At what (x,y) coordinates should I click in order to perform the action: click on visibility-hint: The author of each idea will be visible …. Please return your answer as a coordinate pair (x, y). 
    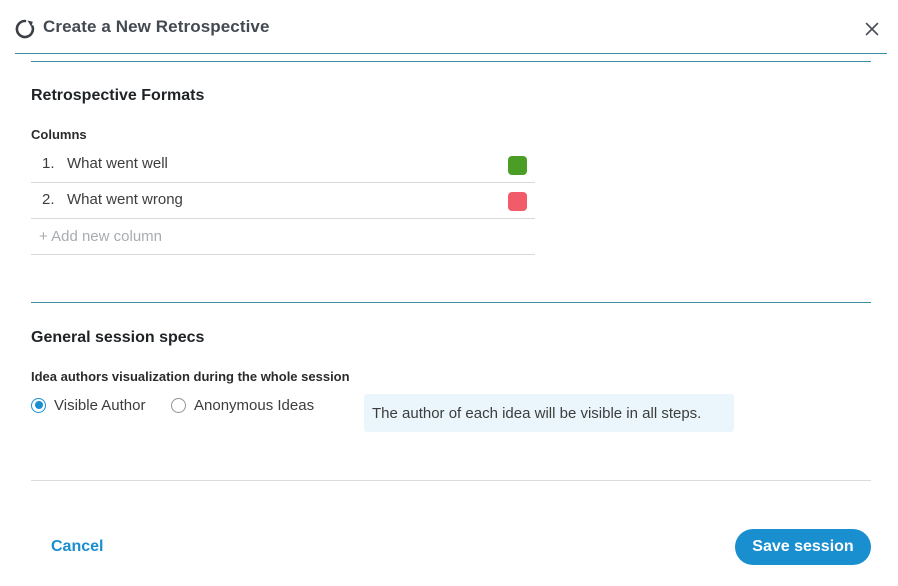
    Looking at the image, I should click on (549, 413).